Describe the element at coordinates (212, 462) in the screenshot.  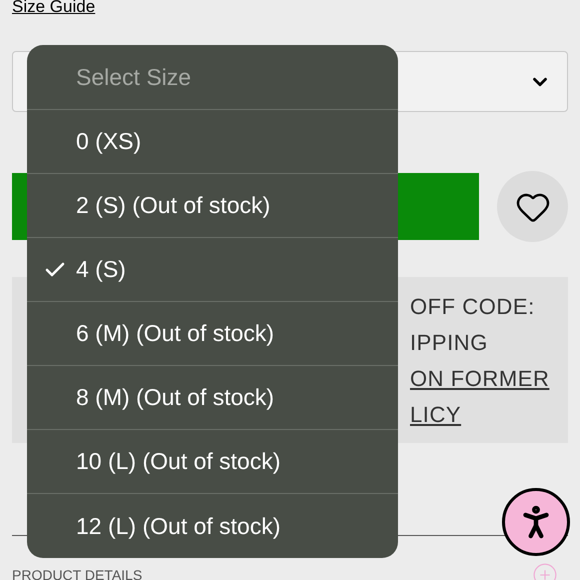
I see `size-option: 10 (L) (Out of stock)` at that location.